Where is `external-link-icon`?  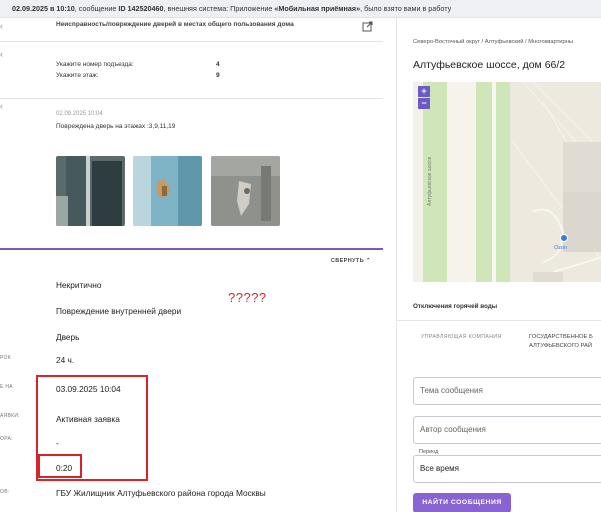 external-link-icon is located at coordinates (367, 28).